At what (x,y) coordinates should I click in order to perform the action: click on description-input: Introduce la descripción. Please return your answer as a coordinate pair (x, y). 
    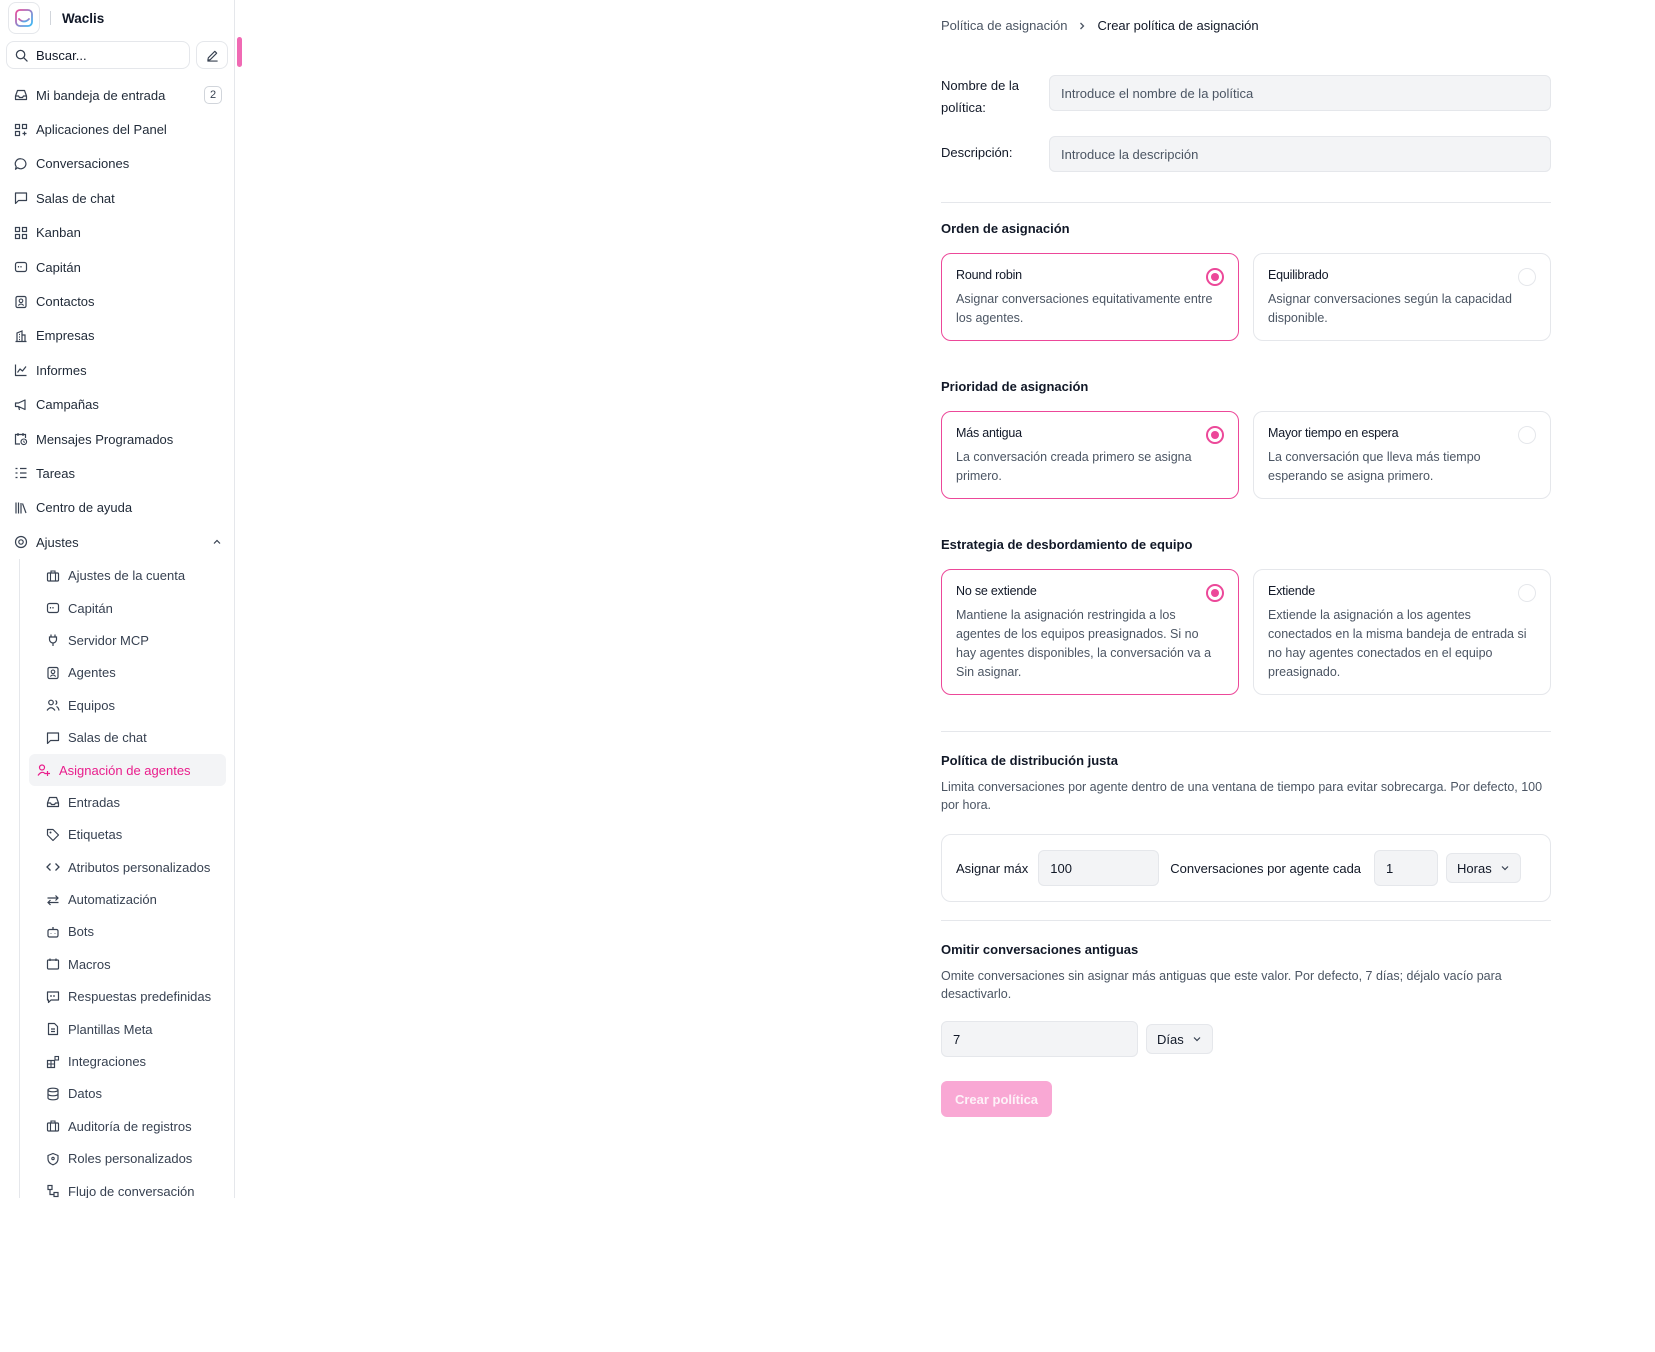
    Looking at the image, I should click on (1300, 154).